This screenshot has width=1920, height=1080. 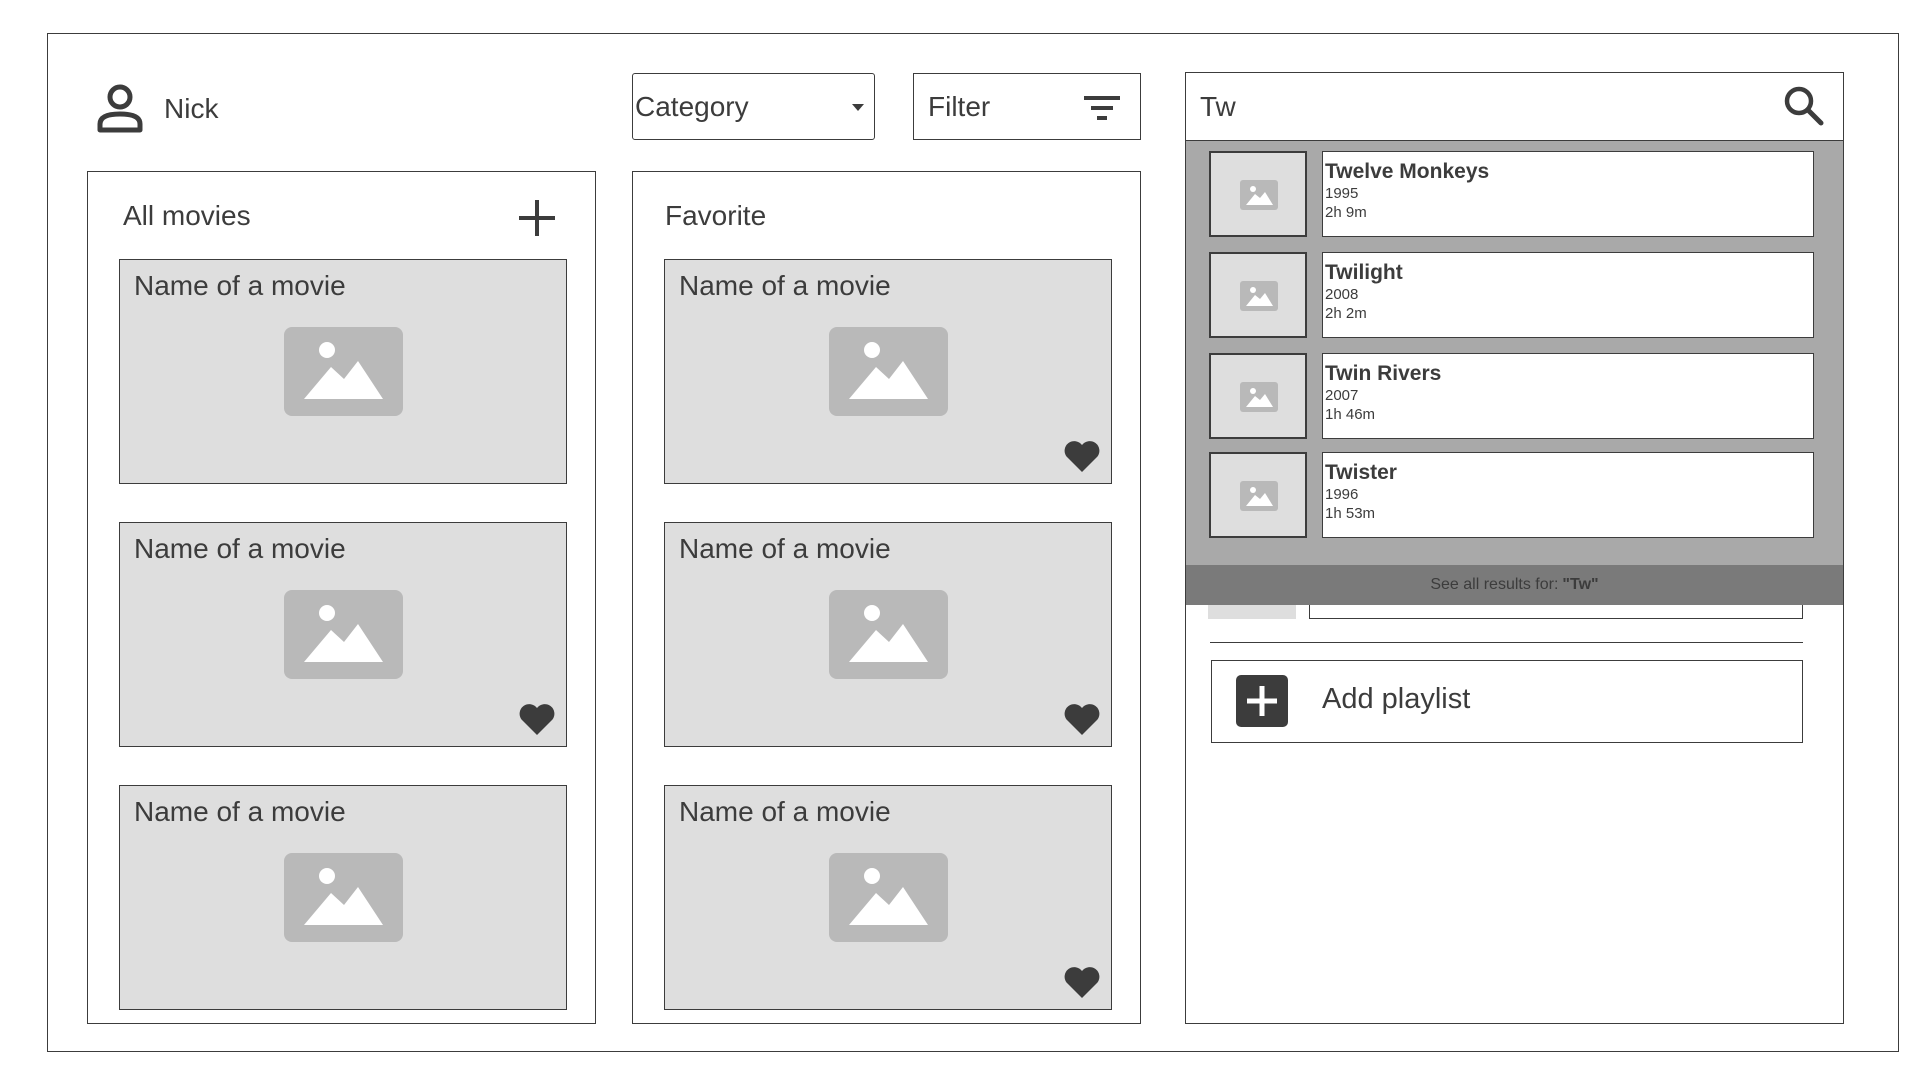 What do you see at coordinates (1568, 194) in the screenshot?
I see `result-info: Twelve Monkeys 1995 2h 9m` at bounding box center [1568, 194].